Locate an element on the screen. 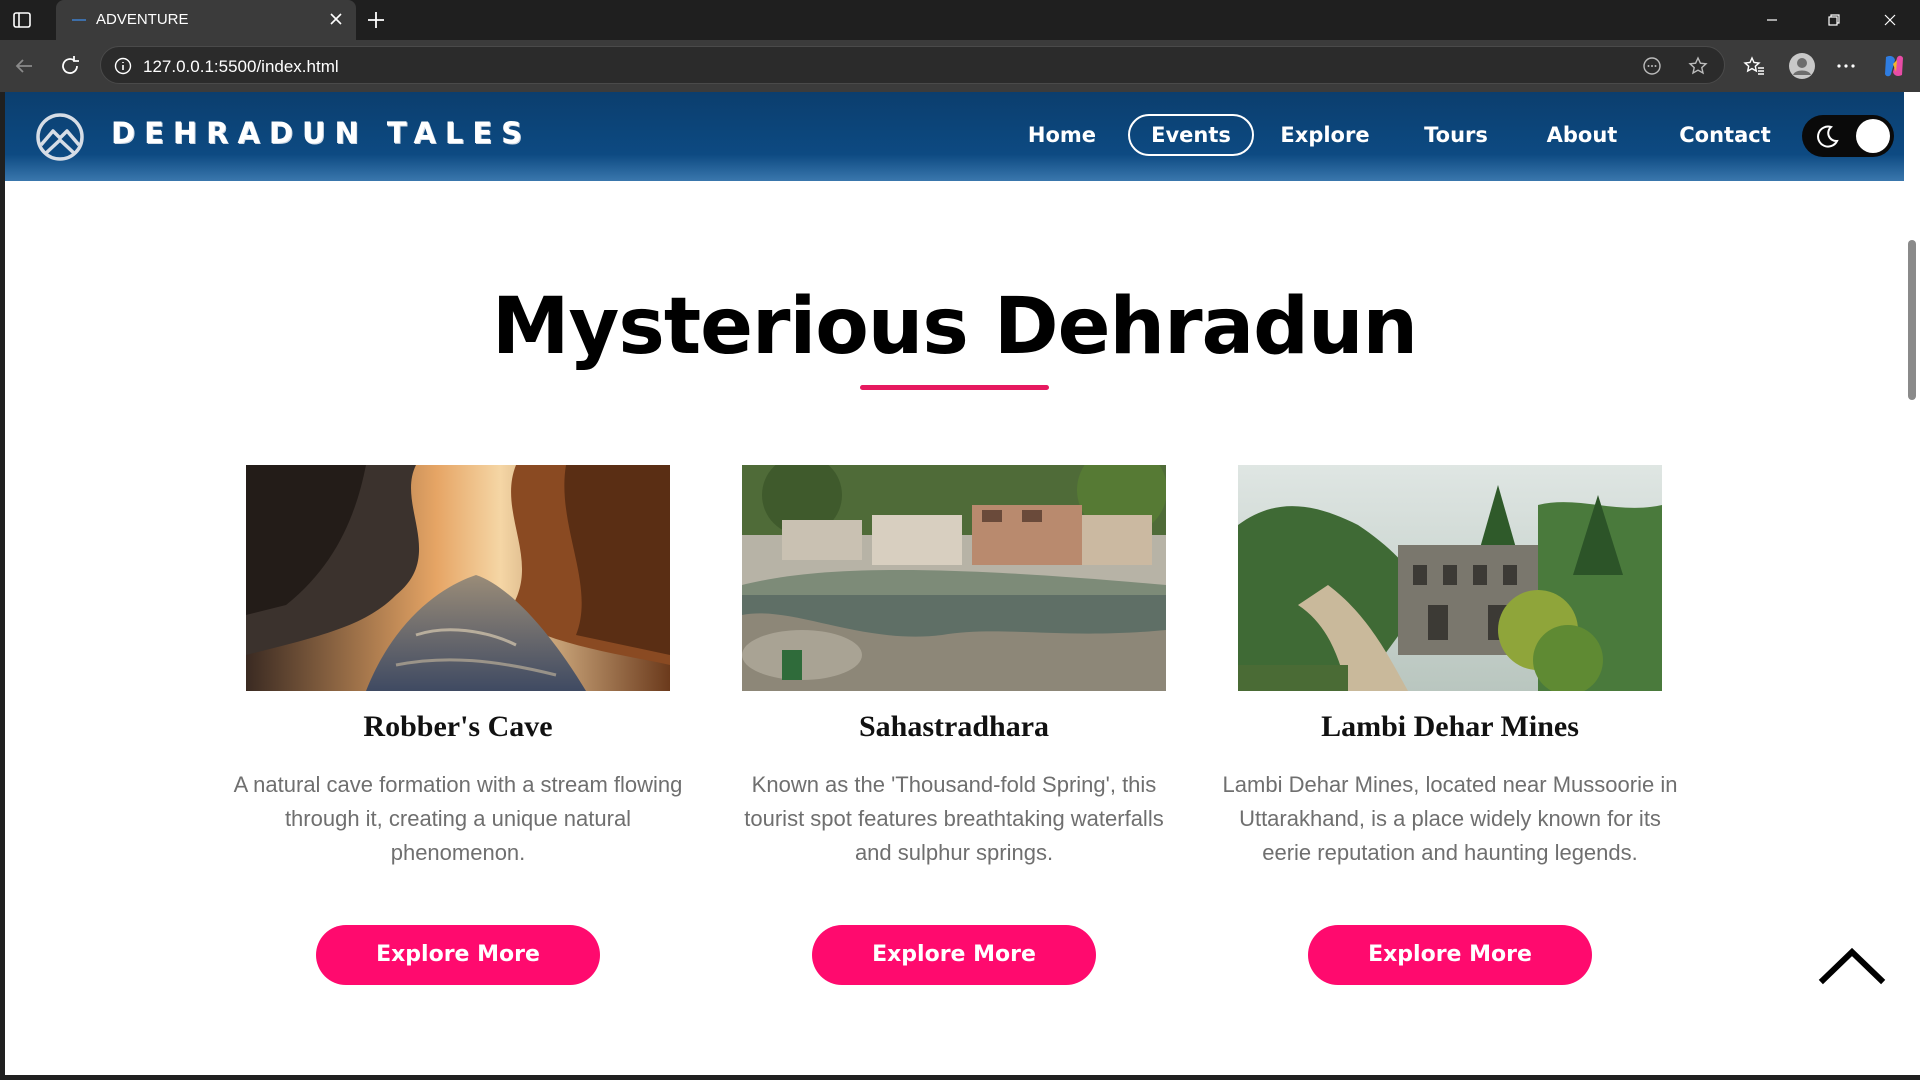 This screenshot has width=1920, height=1080. more-options-icon is located at coordinates (1846, 66).